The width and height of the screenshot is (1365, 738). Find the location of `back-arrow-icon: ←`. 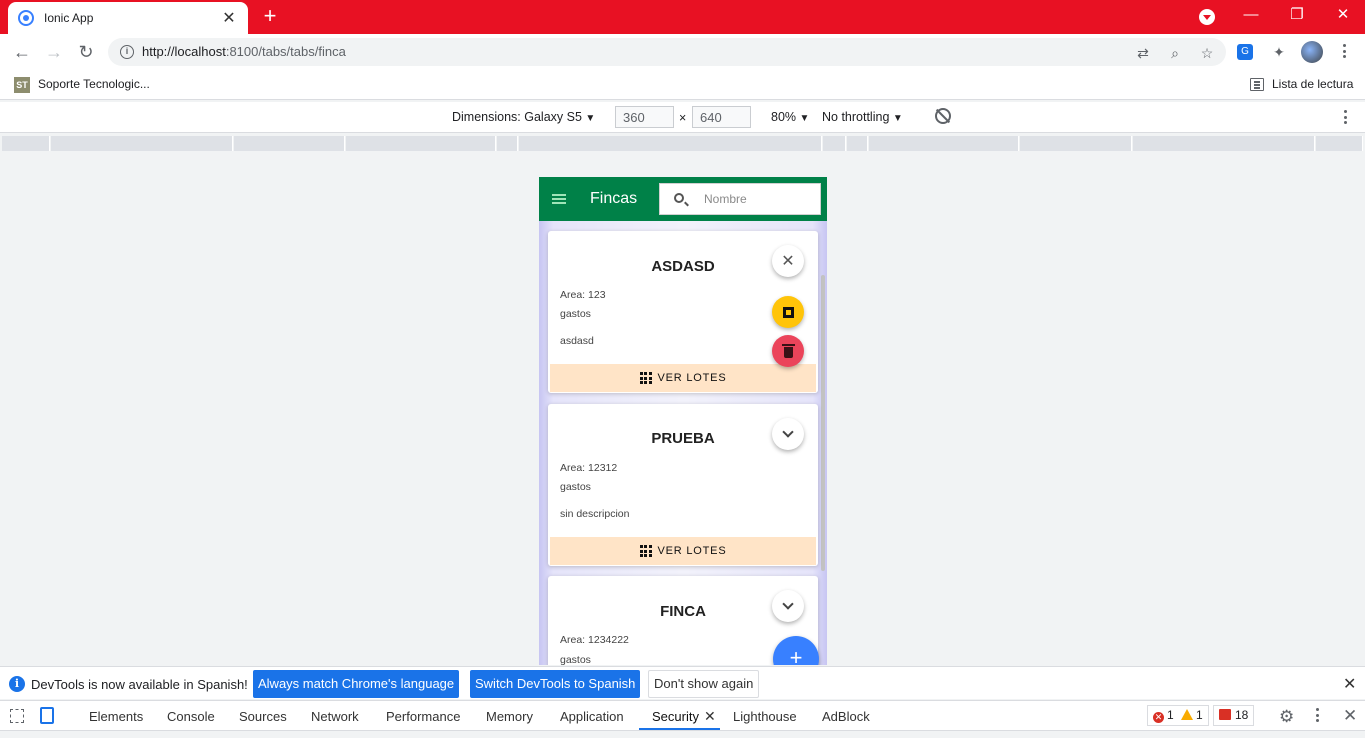

back-arrow-icon: ← is located at coordinates (22, 52).